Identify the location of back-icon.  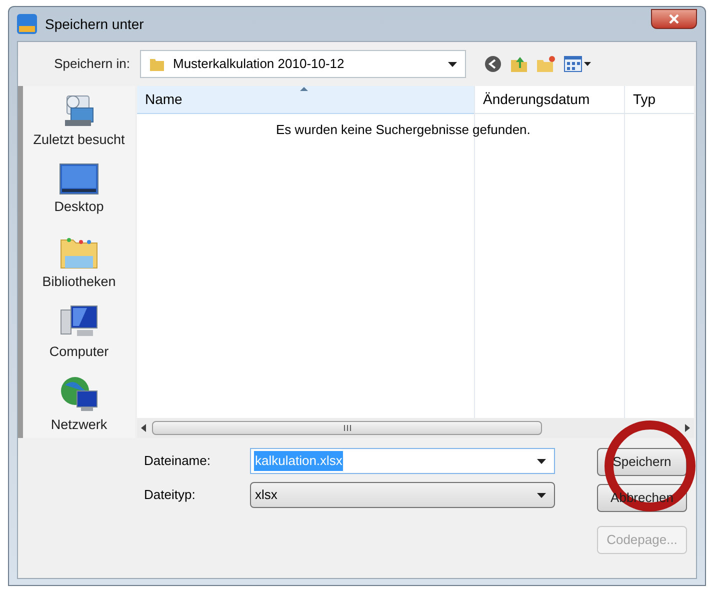
(493, 64).